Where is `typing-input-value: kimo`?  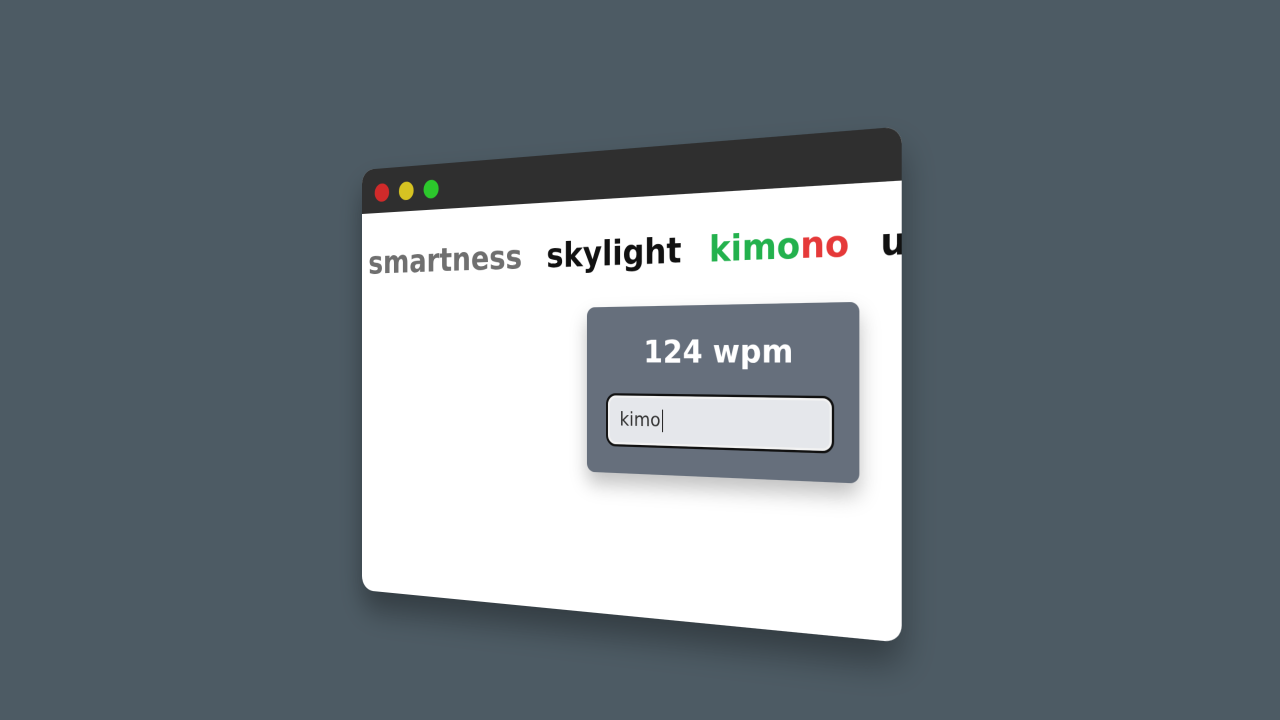
typing-input-value: kimo is located at coordinates (640, 420).